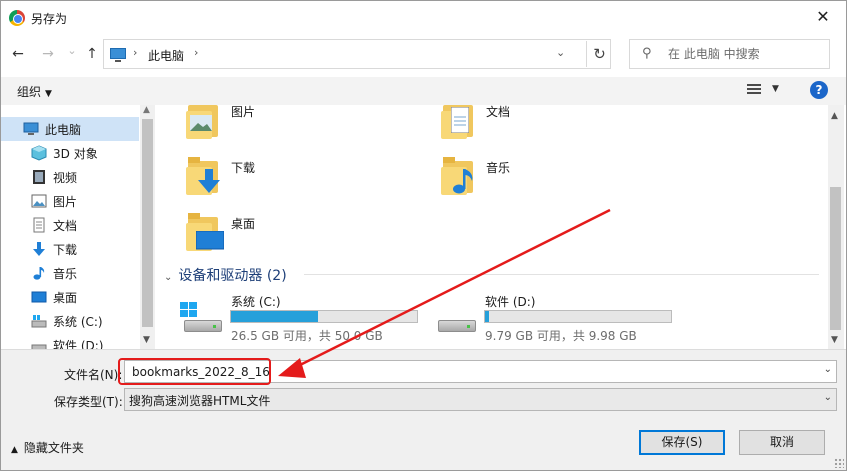 The height and width of the screenshot is (471, 847). I want to click on drive-free-space: 9.79 GB 可用，共 9.98 GB, so click(561, 336).